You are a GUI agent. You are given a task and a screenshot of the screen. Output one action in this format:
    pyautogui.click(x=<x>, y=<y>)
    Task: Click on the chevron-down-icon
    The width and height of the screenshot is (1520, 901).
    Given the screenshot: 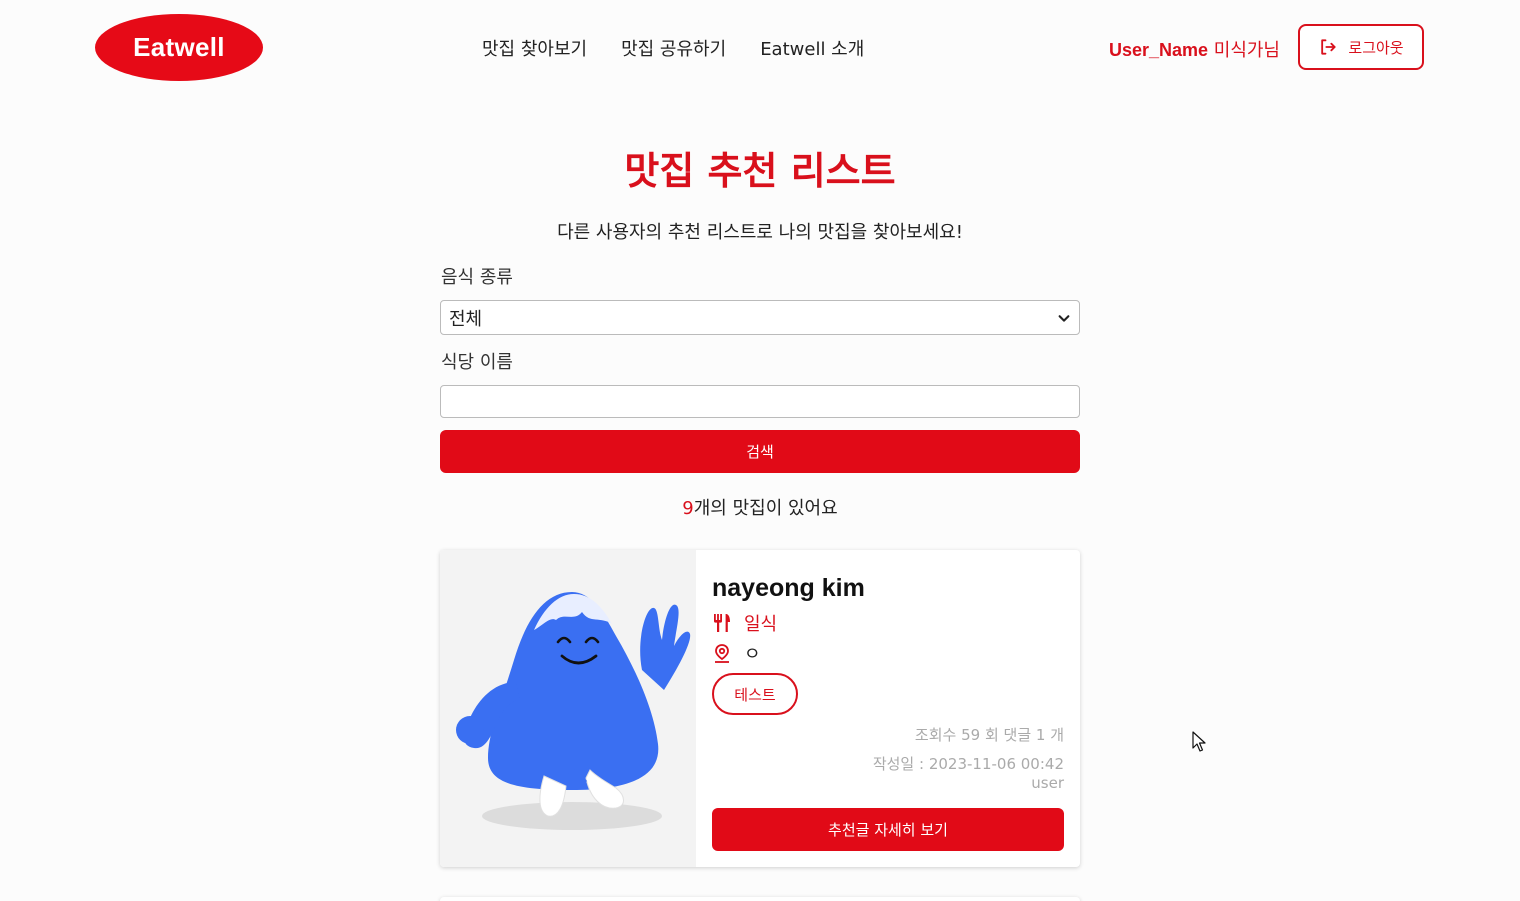 What is the action you would take?
    pyautogui.click(x=1064, y=318)
    